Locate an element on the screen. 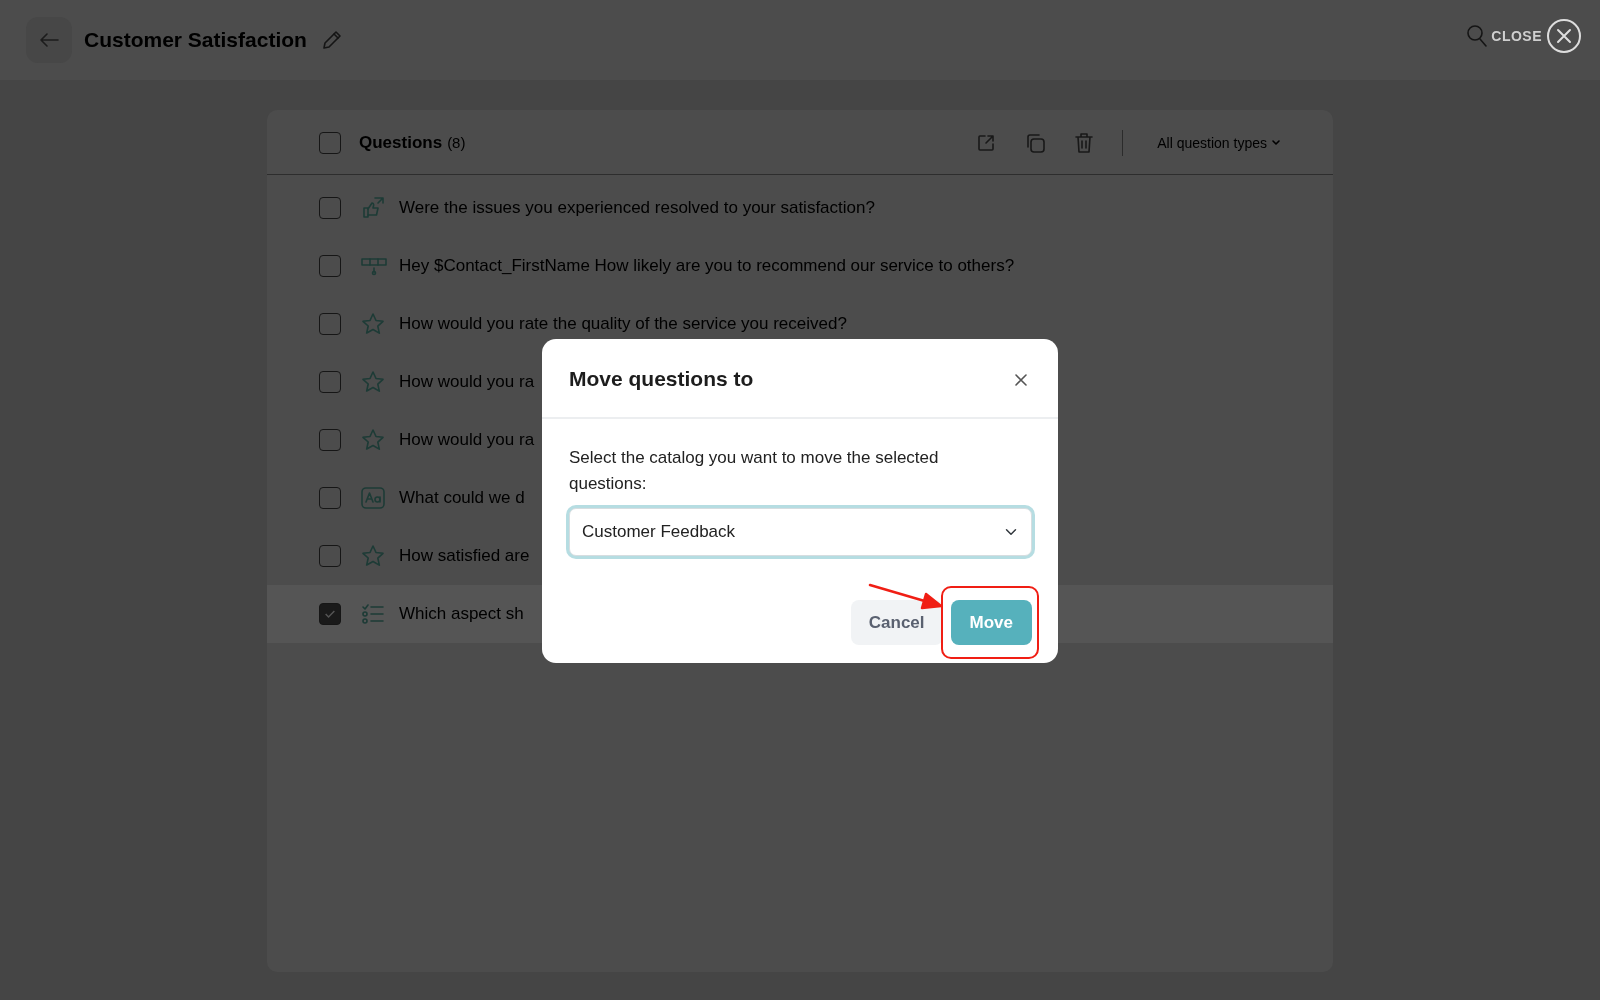 The width and height of the screenshot is (1600, 1000). page-title: Customer Satisfaction is located at coordinates (195, 40).